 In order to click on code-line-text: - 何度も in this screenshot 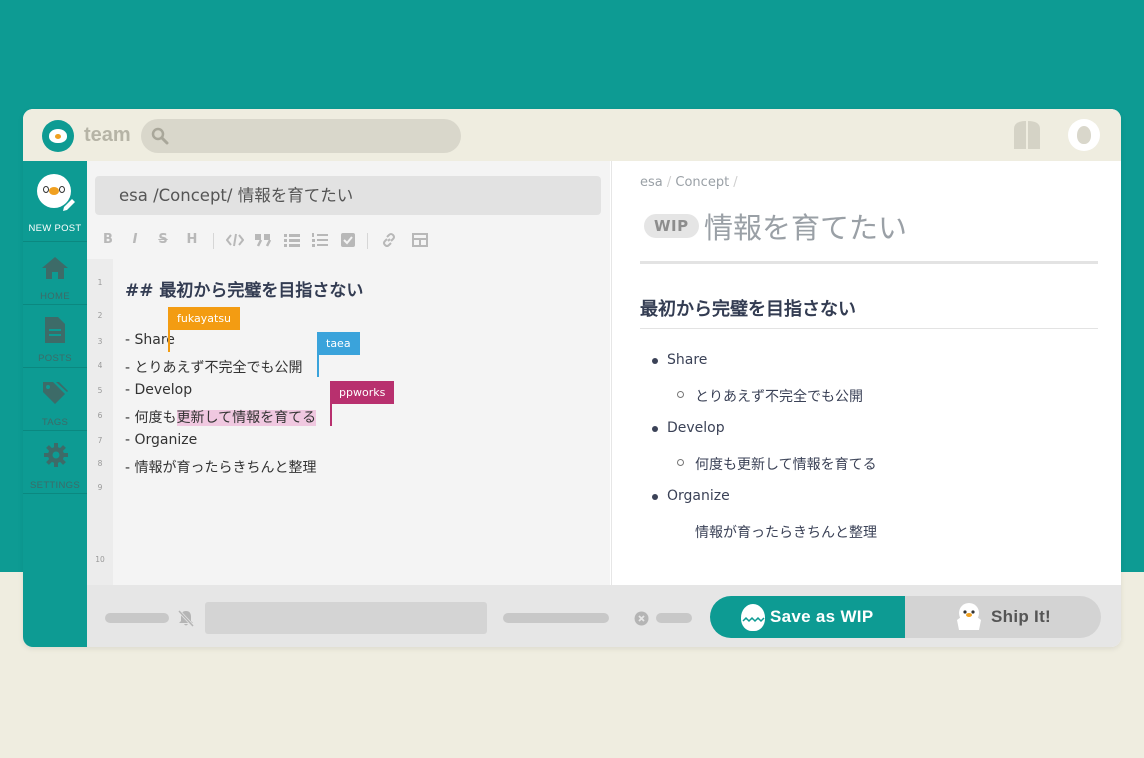, I will do `click(151, 418)`.